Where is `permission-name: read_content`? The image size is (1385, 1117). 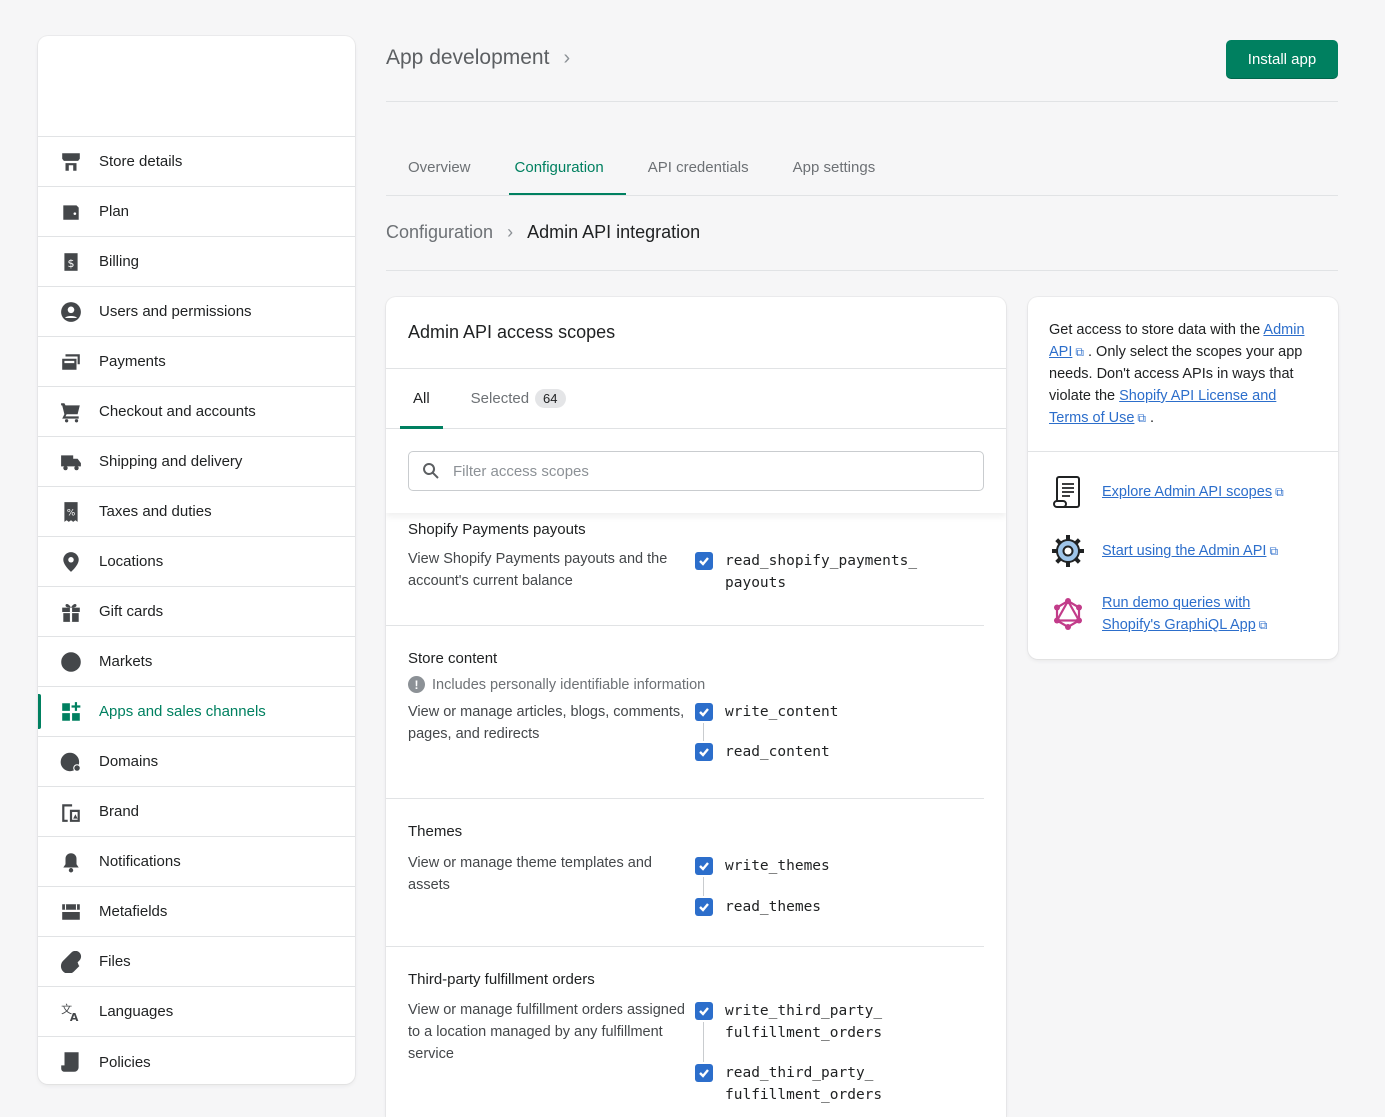
permission-name: read_content is located at coordinates (777, 752).